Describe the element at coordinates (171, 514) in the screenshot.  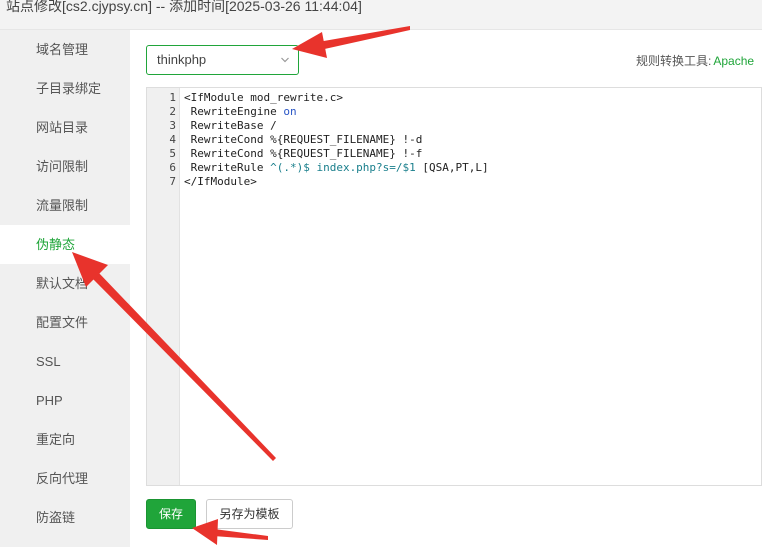
I see `save-button: 保存` at that location.